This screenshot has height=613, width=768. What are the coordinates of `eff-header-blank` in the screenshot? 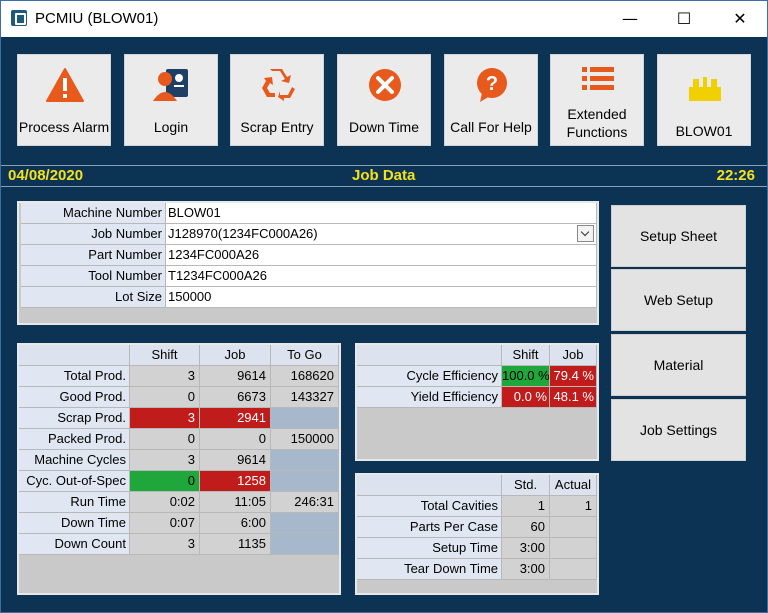 It's located at (429, 355).